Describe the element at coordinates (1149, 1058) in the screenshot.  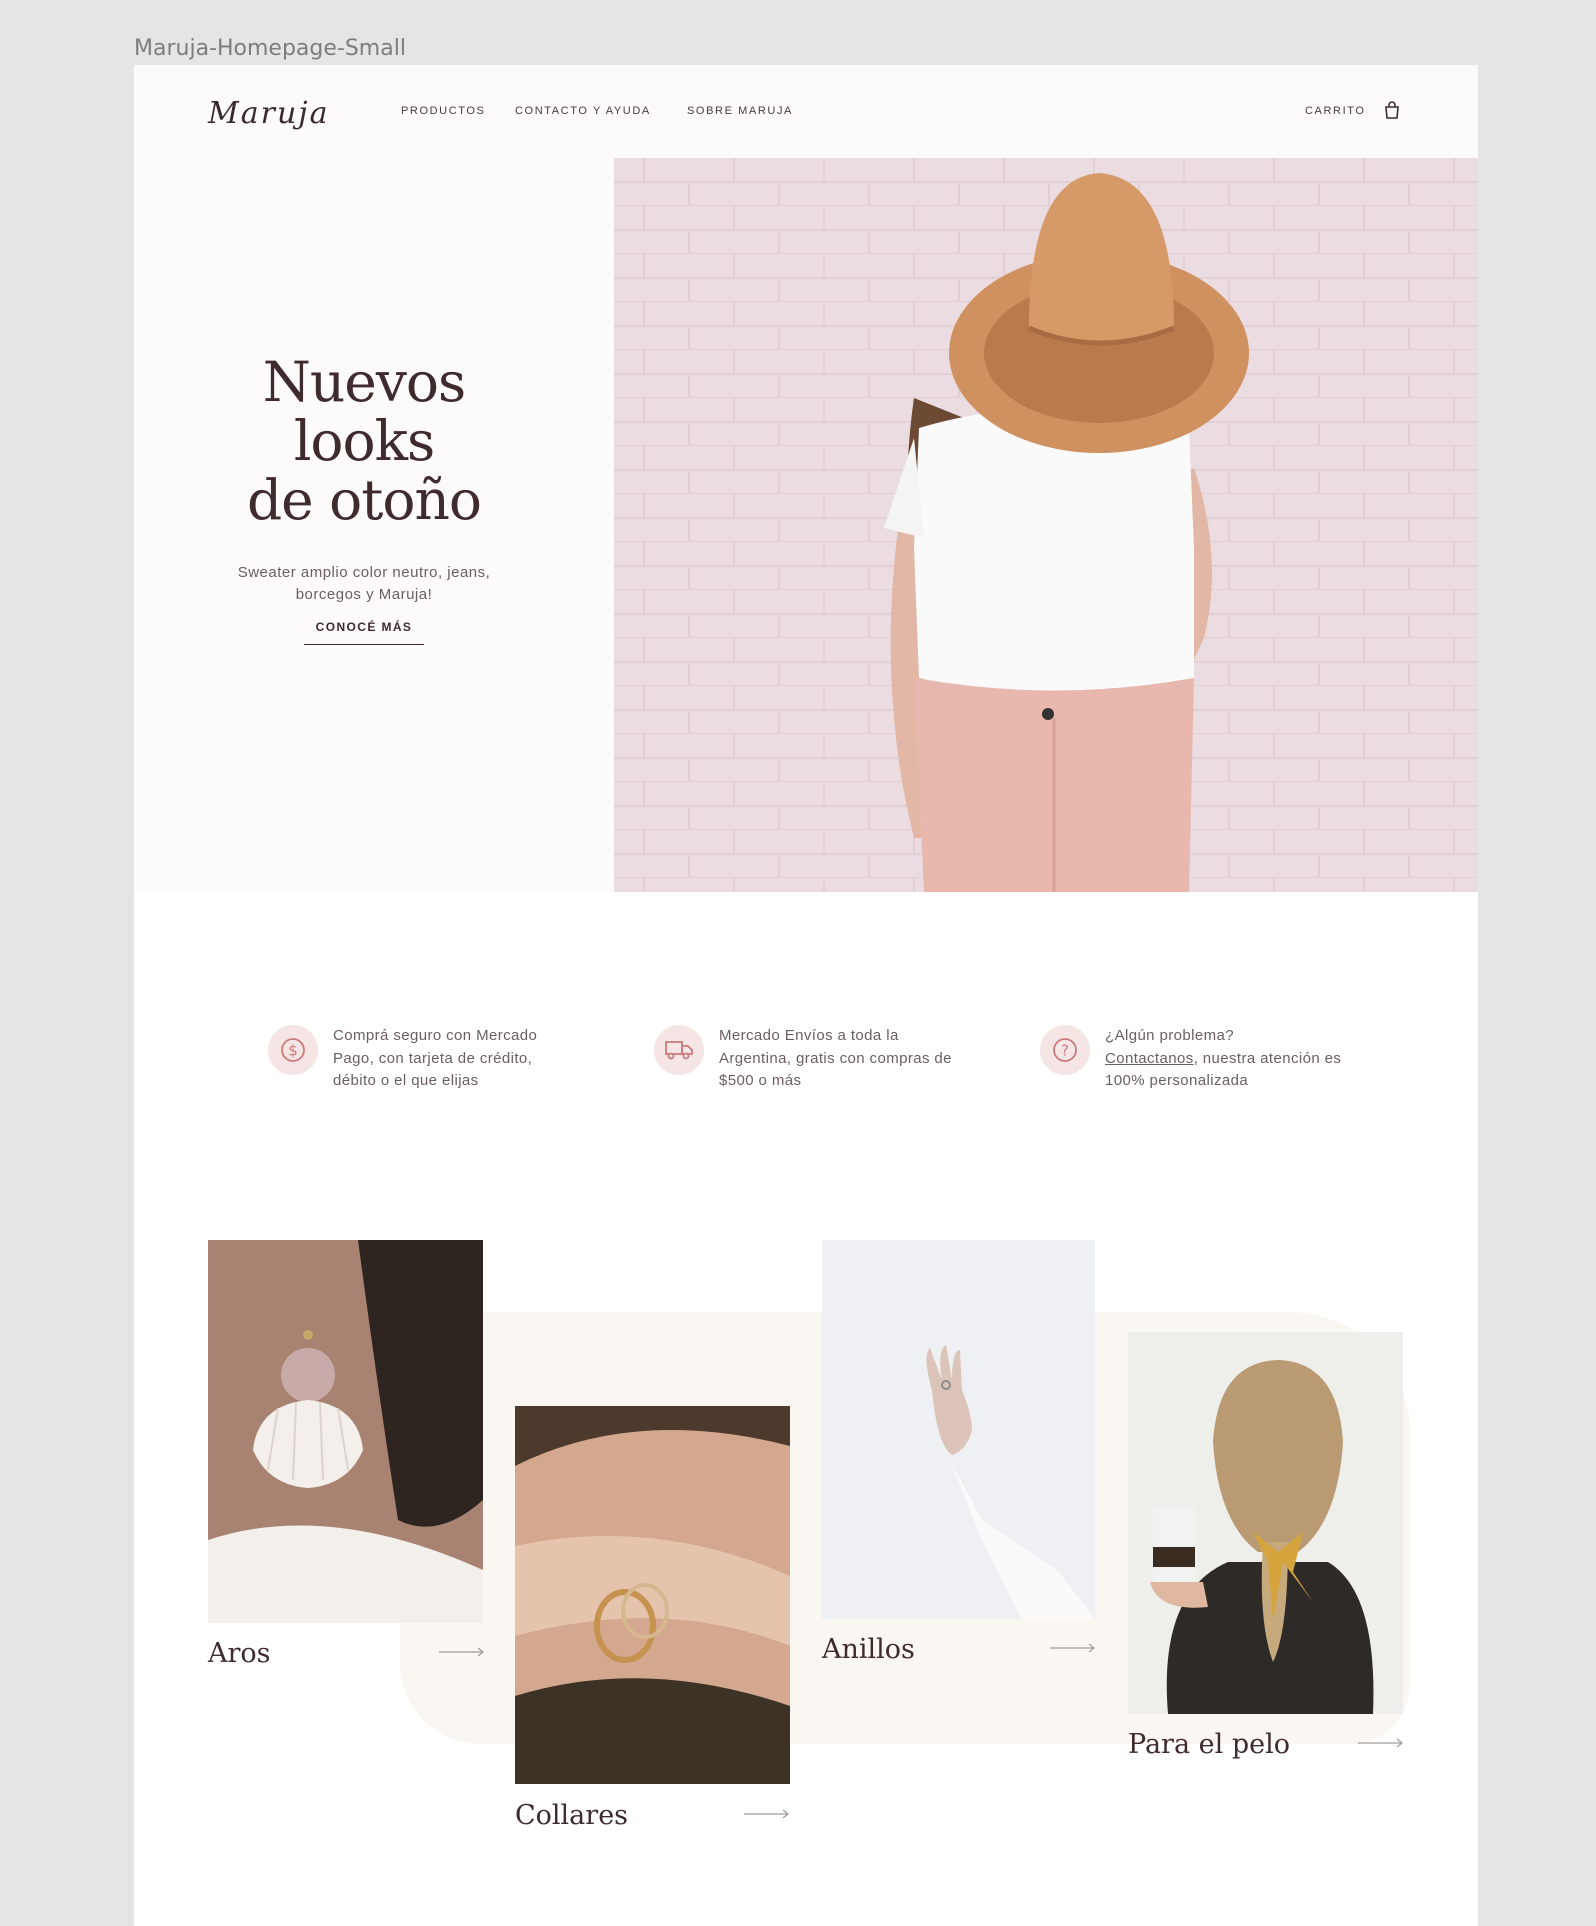
I see `contactanos-link: Contactanos` at that location.